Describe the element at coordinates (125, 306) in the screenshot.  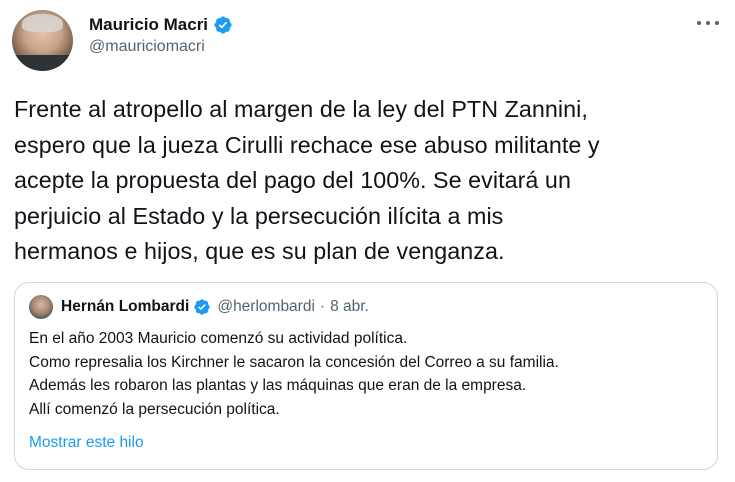
I see `quoted-author-name: Hernán Lombardi` at that location.